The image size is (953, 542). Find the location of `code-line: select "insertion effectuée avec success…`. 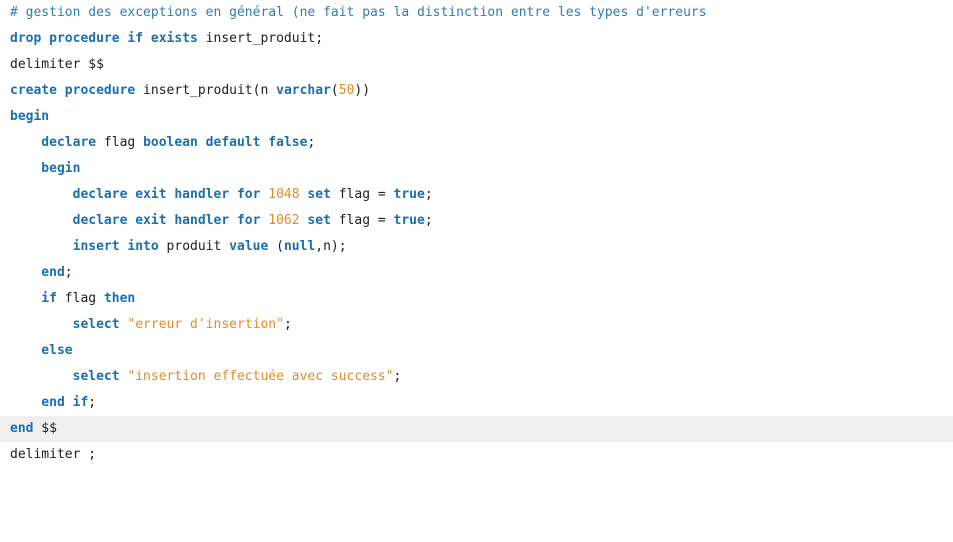

code-line: select "insertion effectuée avec success… is located at coordinates (476, 377).